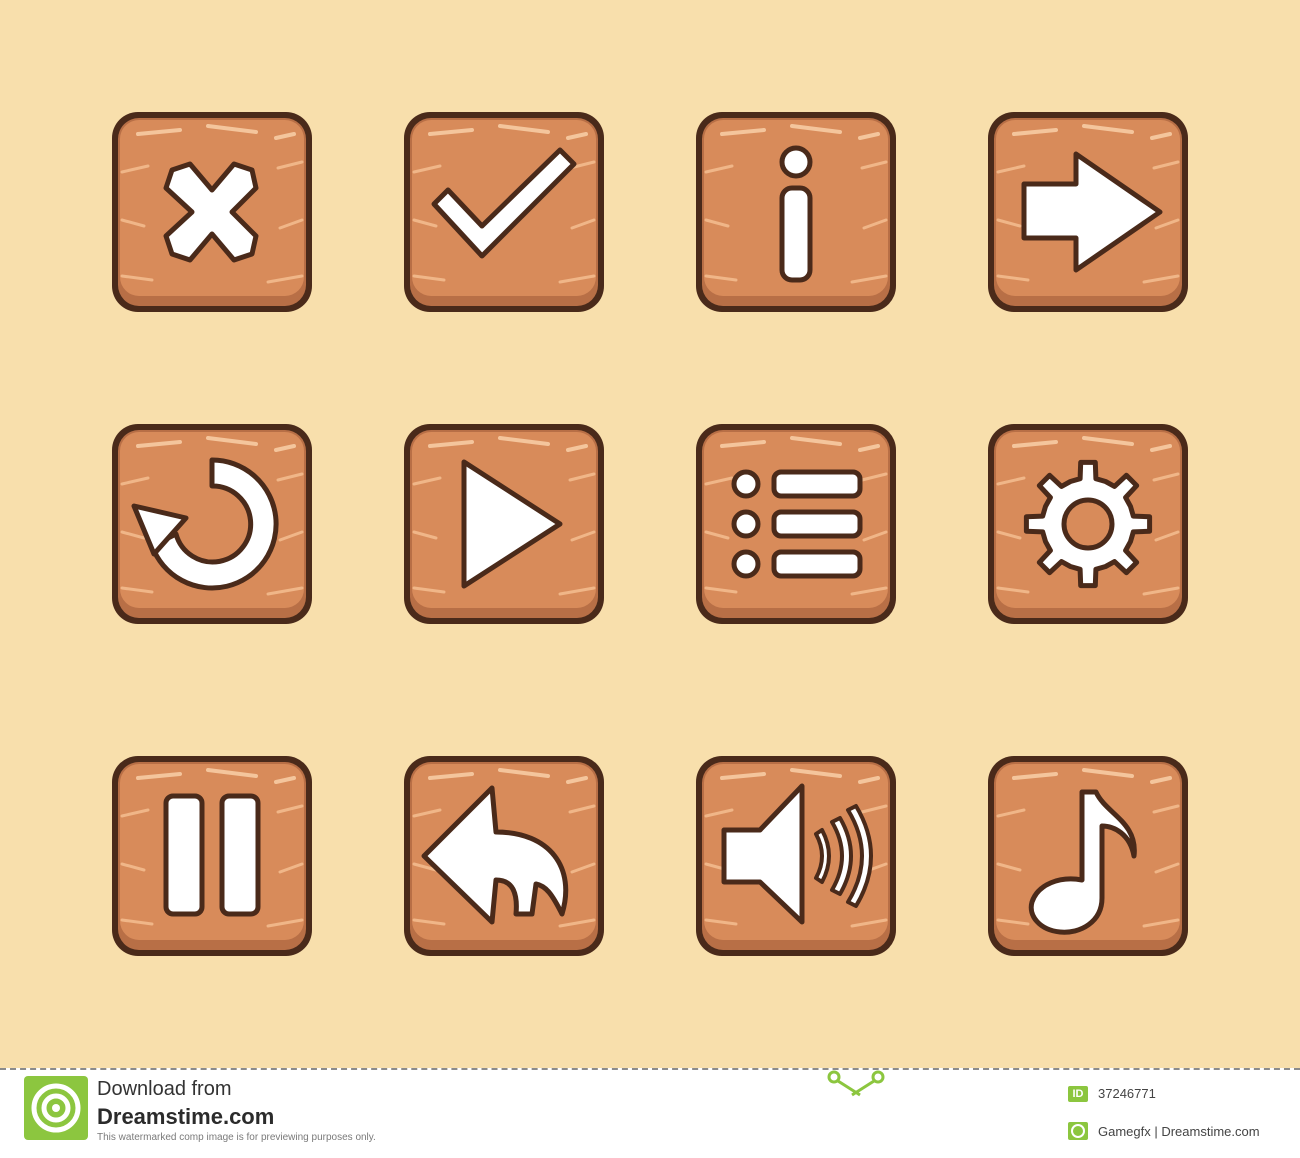  What do you see at coordinates (1078, 1131) in the screenshot?
I see `copyright-icon` at bounding box center [1078, 1131].